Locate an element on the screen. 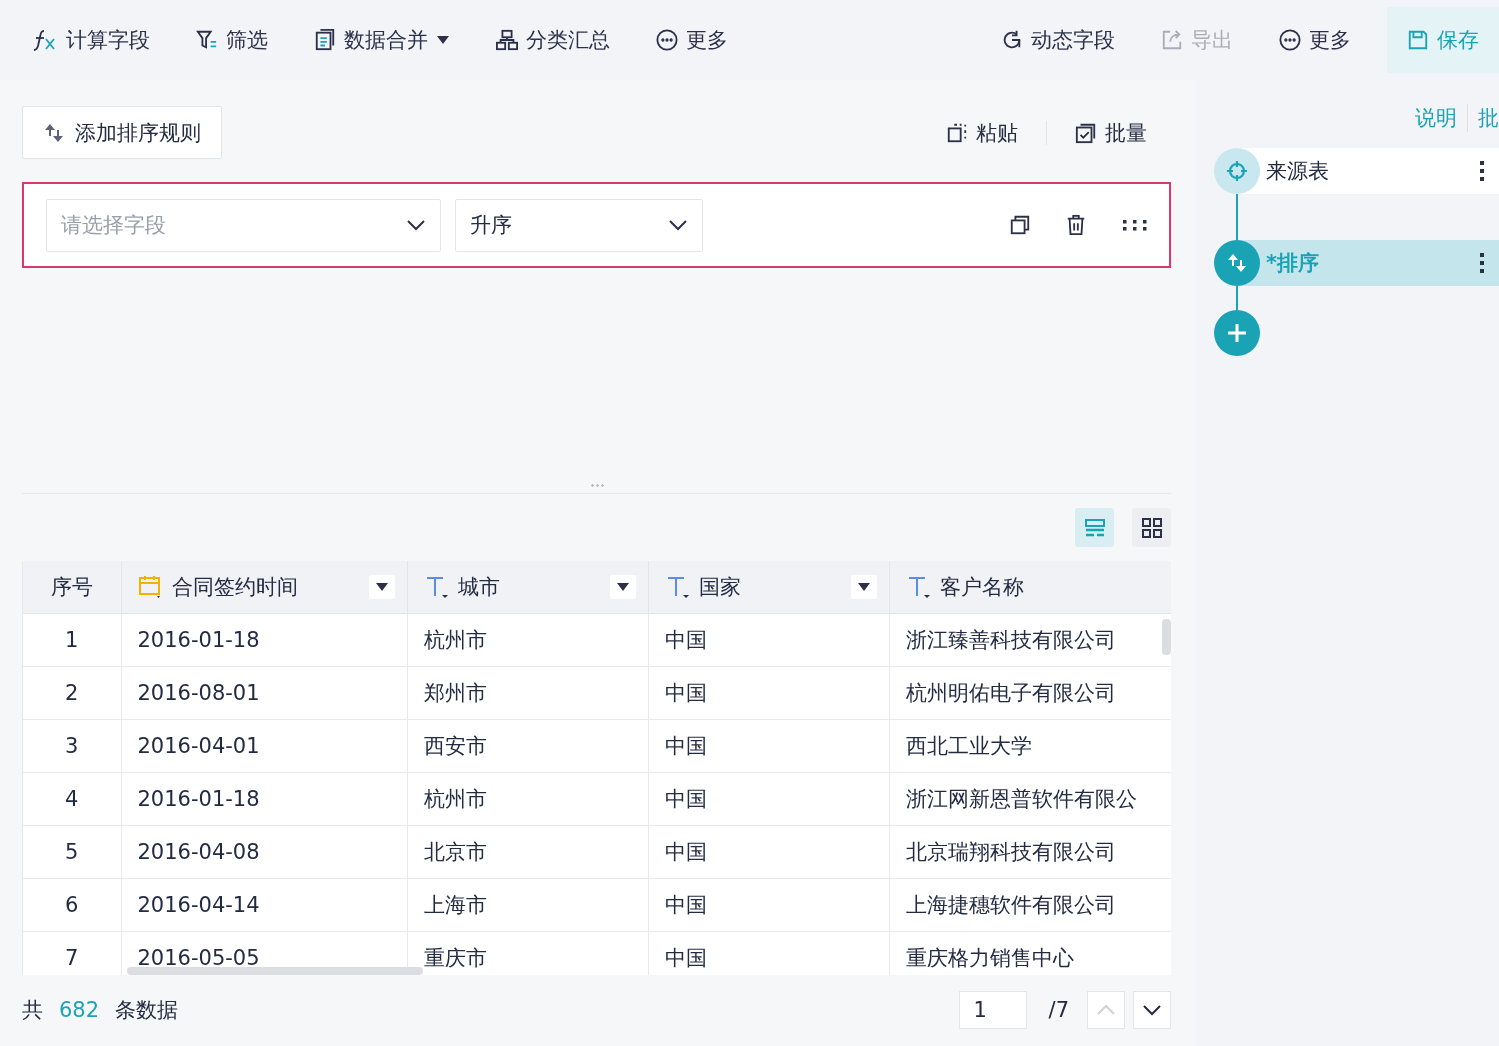 This screenshot has height=1046, width=1499. paste-icon is located at coordinates (957, 132).